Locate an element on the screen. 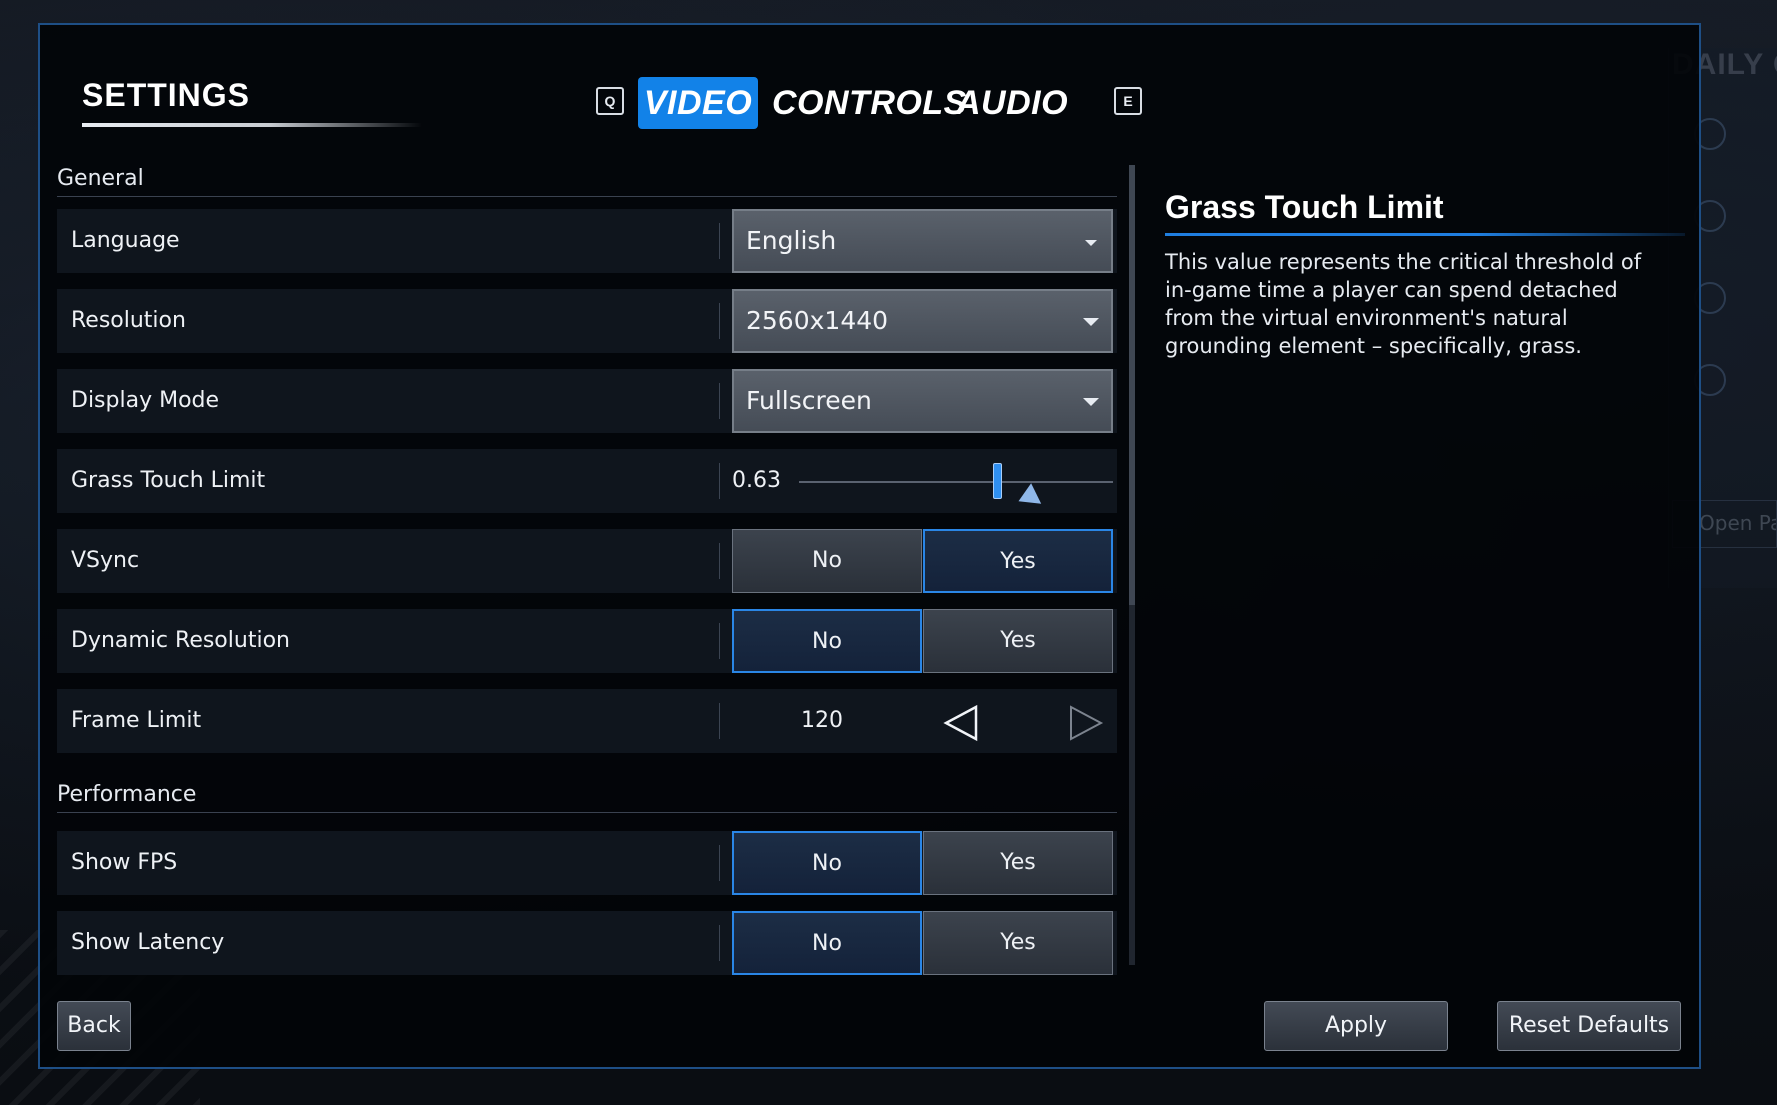  setting-row-dynamic-resolution: Dynamic Resolution No Yes is located at coordinates (587, 641).